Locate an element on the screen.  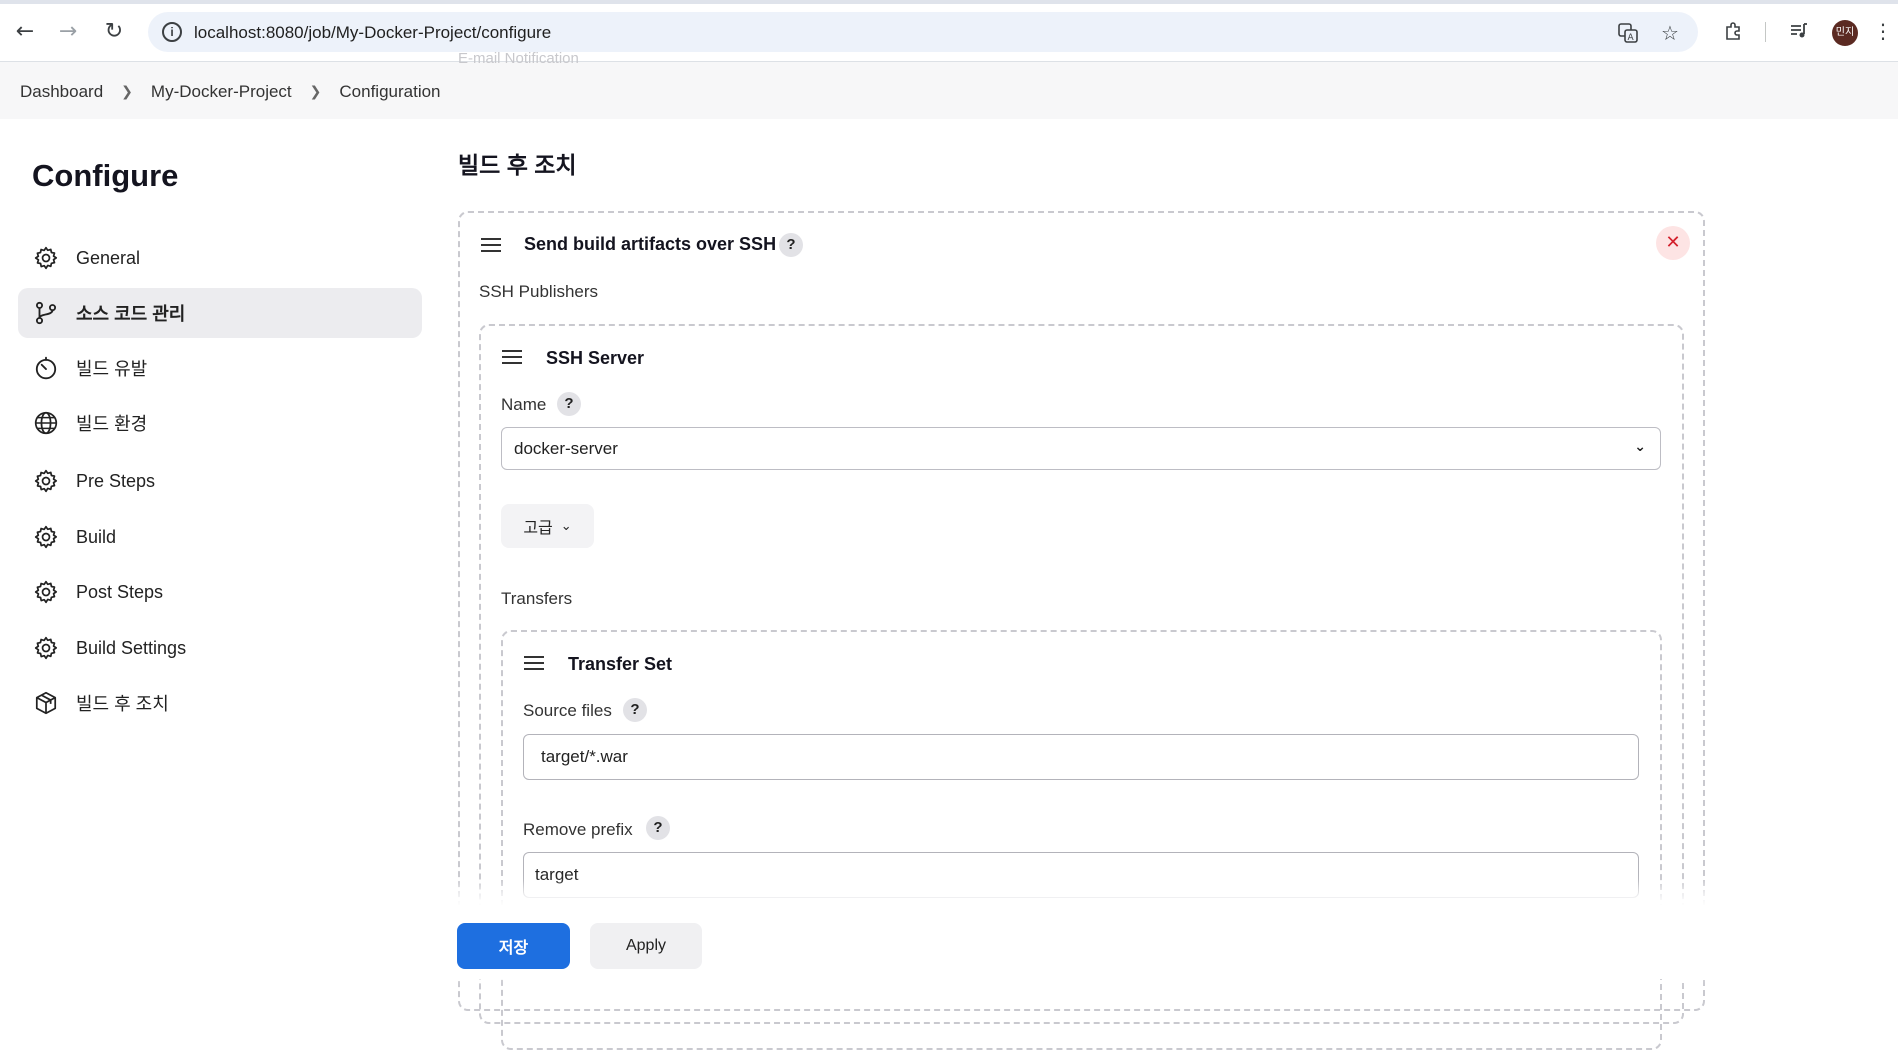
globe-icon is located at coordinates (46, 423).